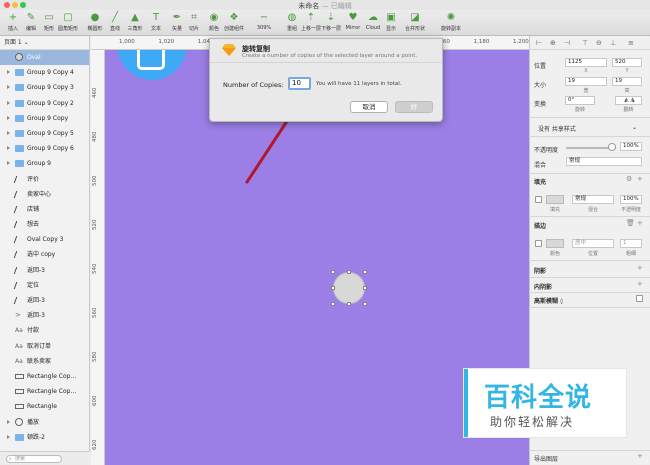 The image size is (650, 465). What do you see at coordinates (44, 406) in the screenshot?
I see `layer-row: Rectangle` at bounding box center [44, 406].